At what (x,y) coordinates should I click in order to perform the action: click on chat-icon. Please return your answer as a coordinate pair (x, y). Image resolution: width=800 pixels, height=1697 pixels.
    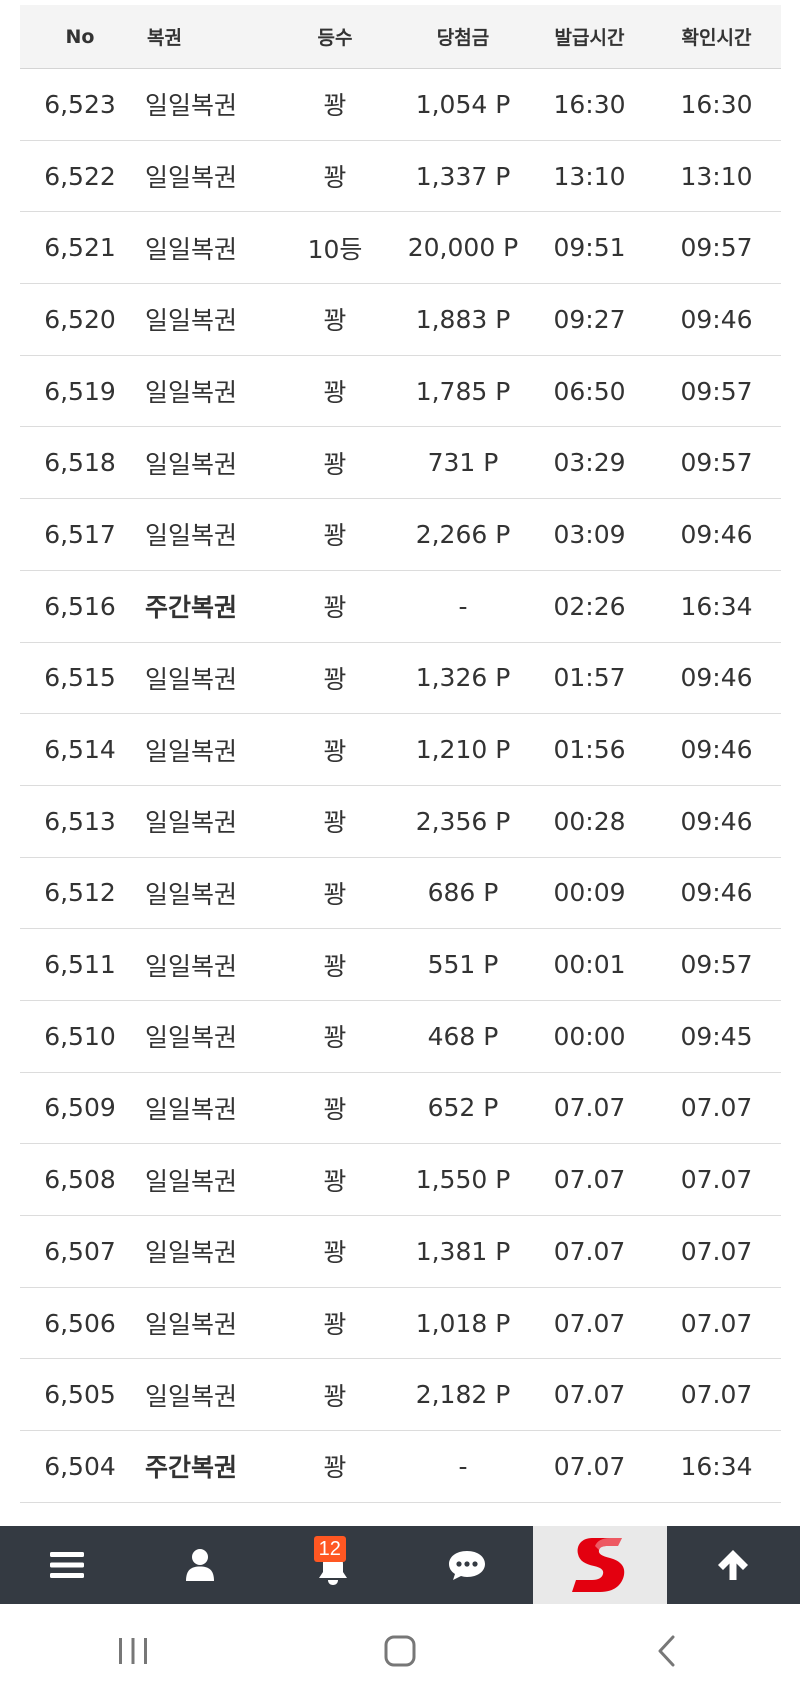
    Looking at the image, I should click on (466, 1565).